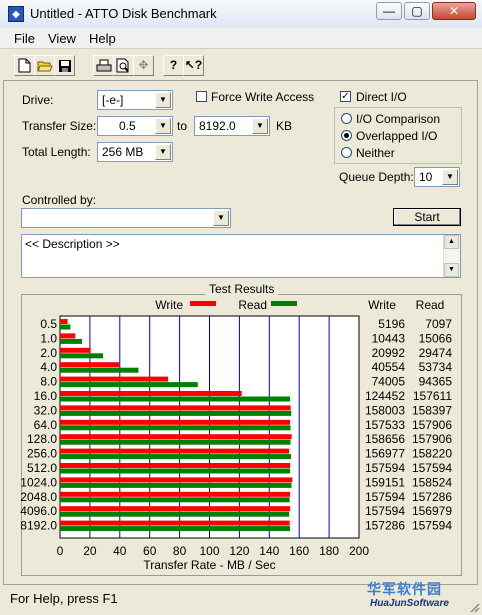  I want to click on total-length-label: Total Length:, so click(56, 152).